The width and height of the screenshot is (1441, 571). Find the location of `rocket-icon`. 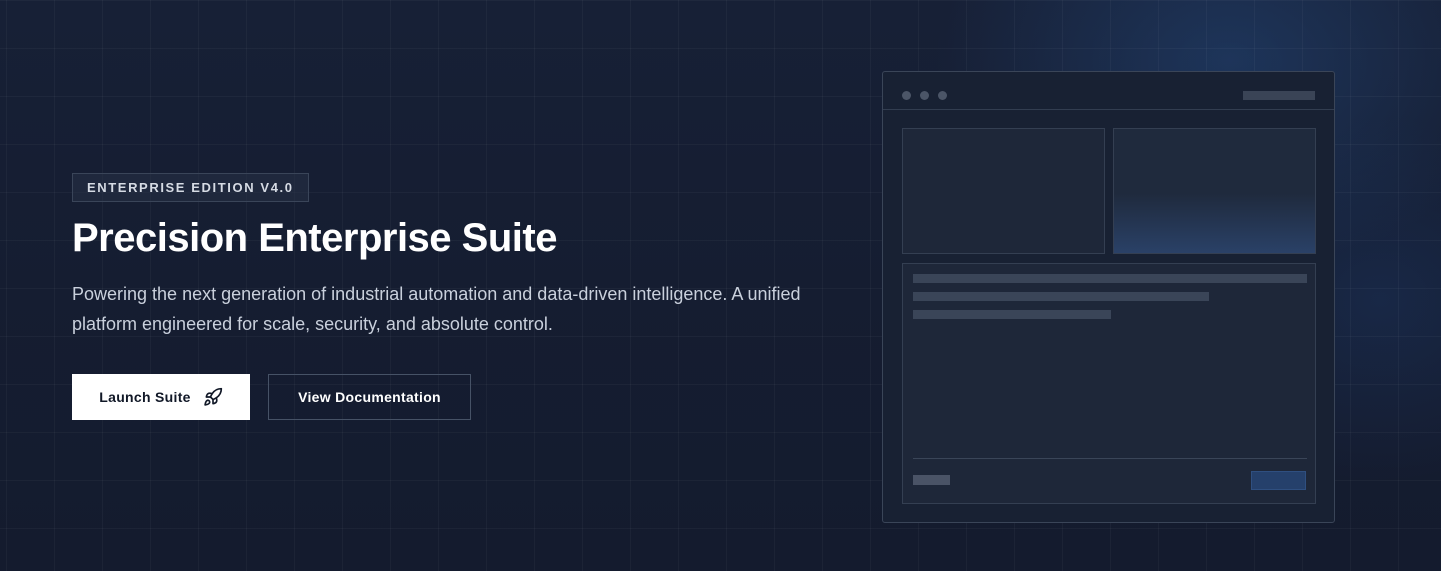

rocket-icon is located at coordinates (213, 396).